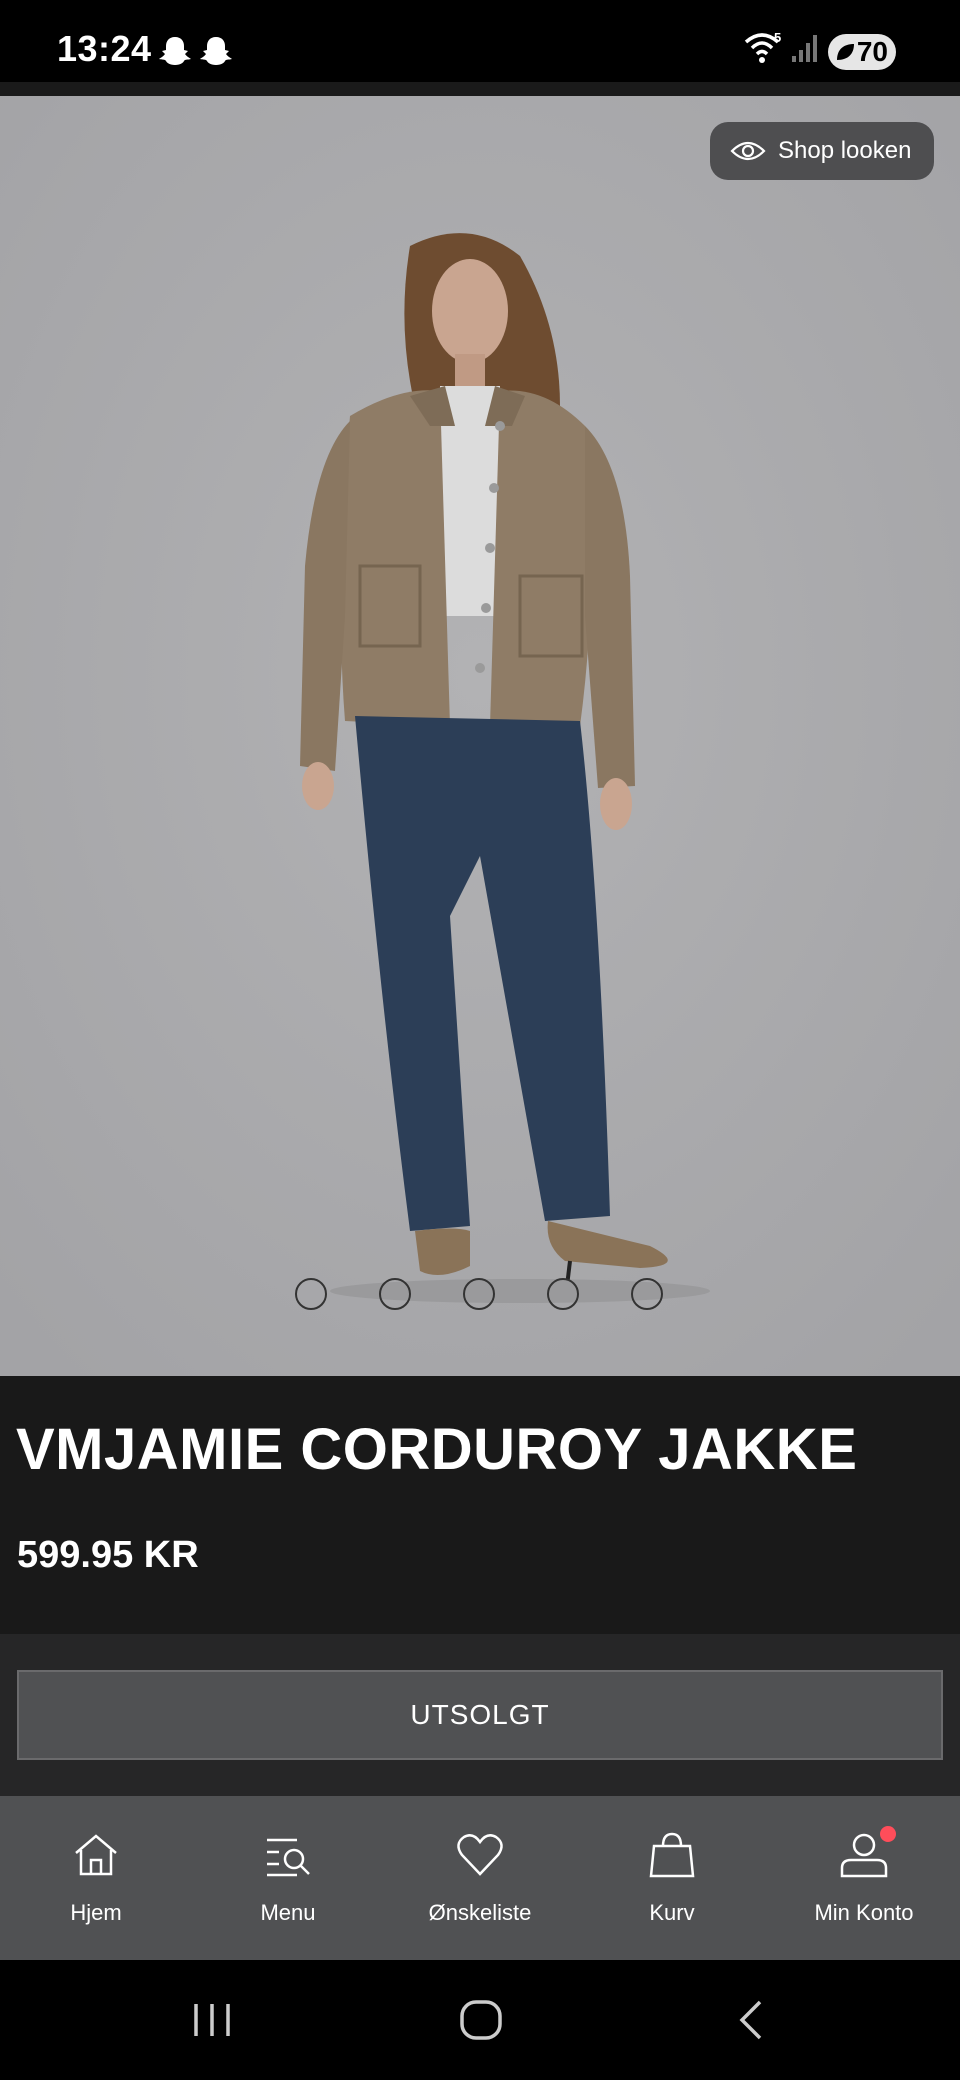 This screenshot has height=2080, width=960. Describe the element at coordinates (96, 1912) in the screenshot. I see `tab-label: Hjem` at that location.